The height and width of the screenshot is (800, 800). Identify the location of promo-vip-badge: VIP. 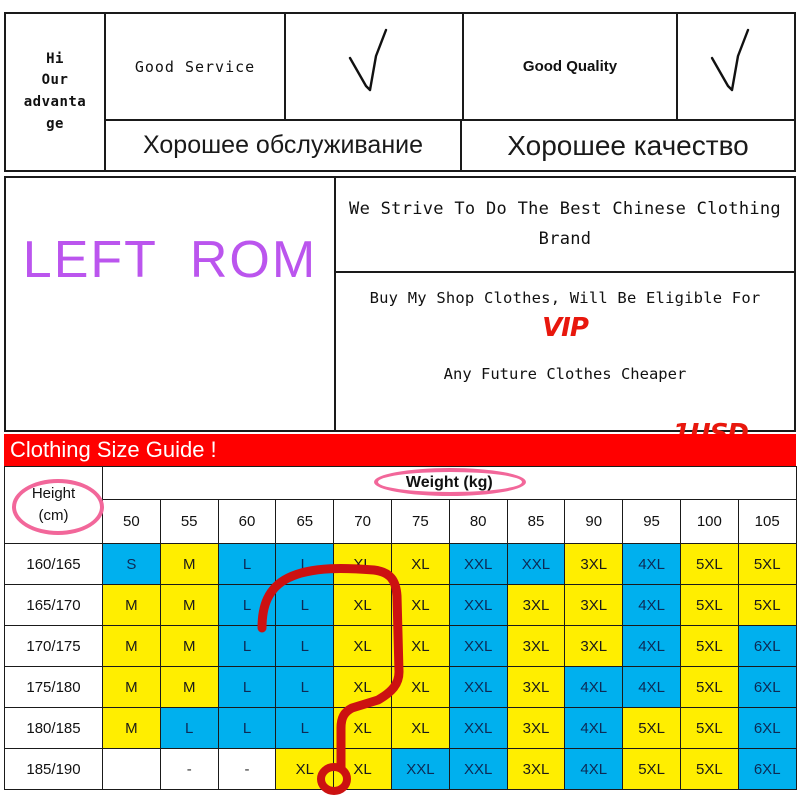
(565, 328).